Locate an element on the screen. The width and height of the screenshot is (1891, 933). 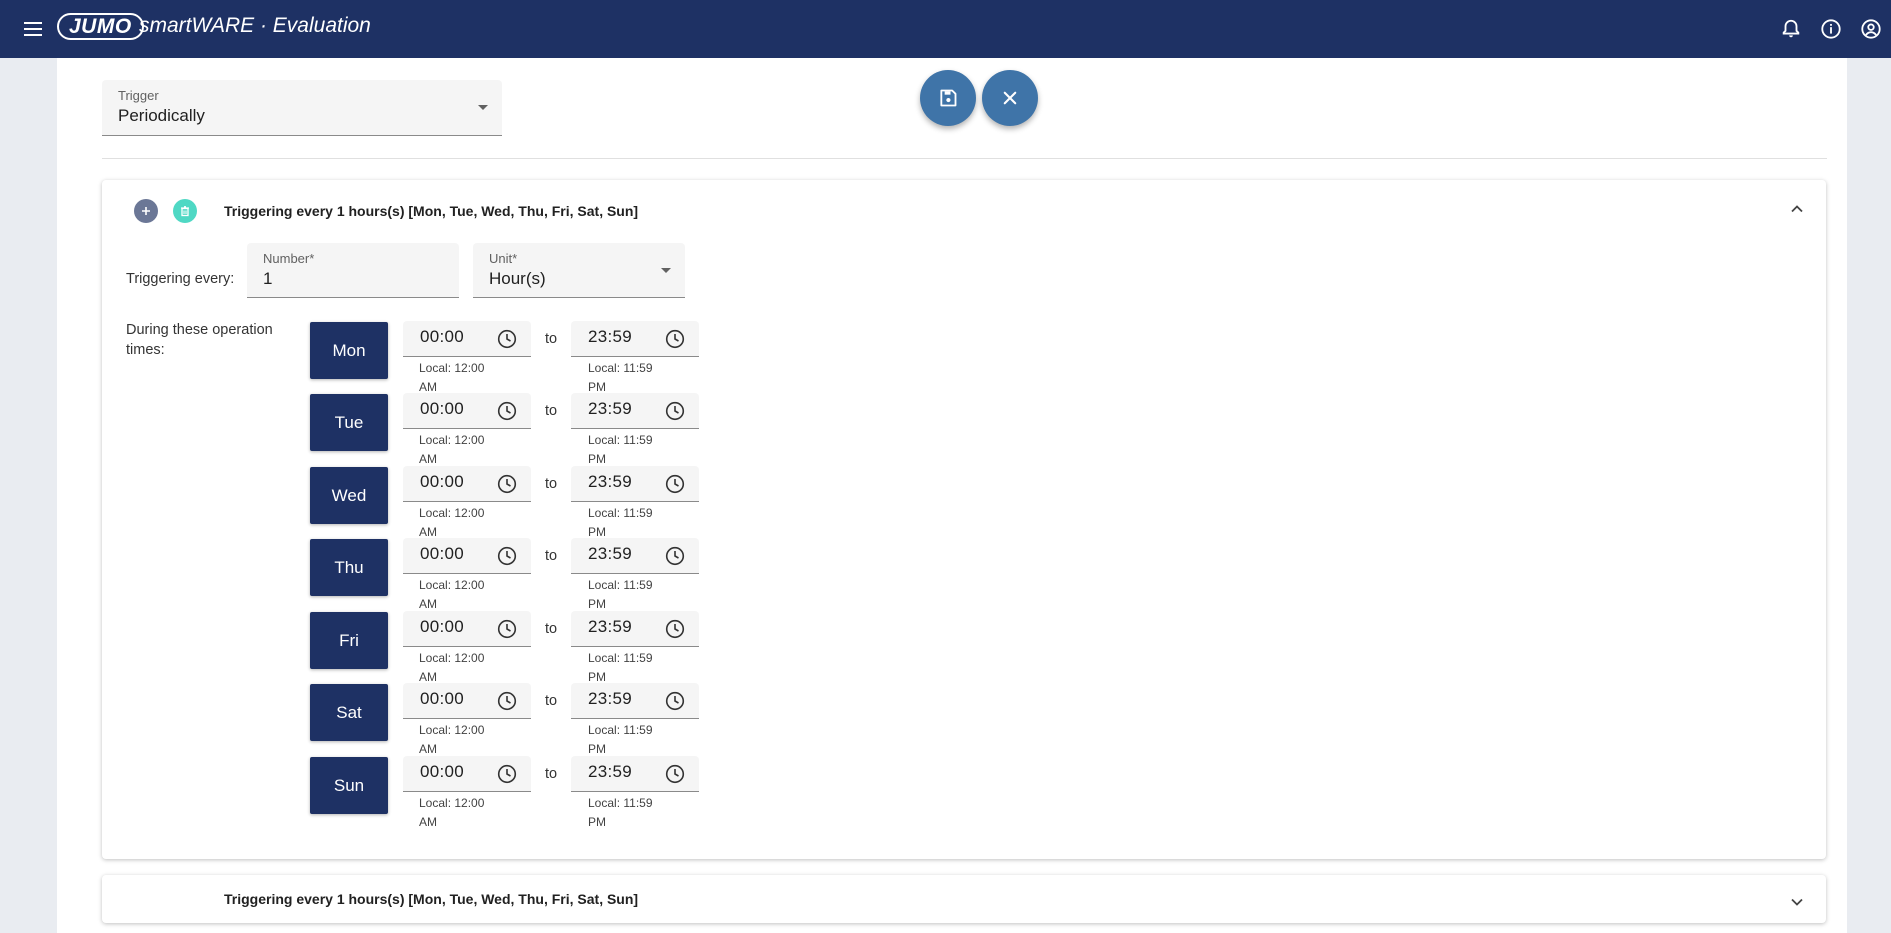
plus-icon is located at coordinates (146, 211).